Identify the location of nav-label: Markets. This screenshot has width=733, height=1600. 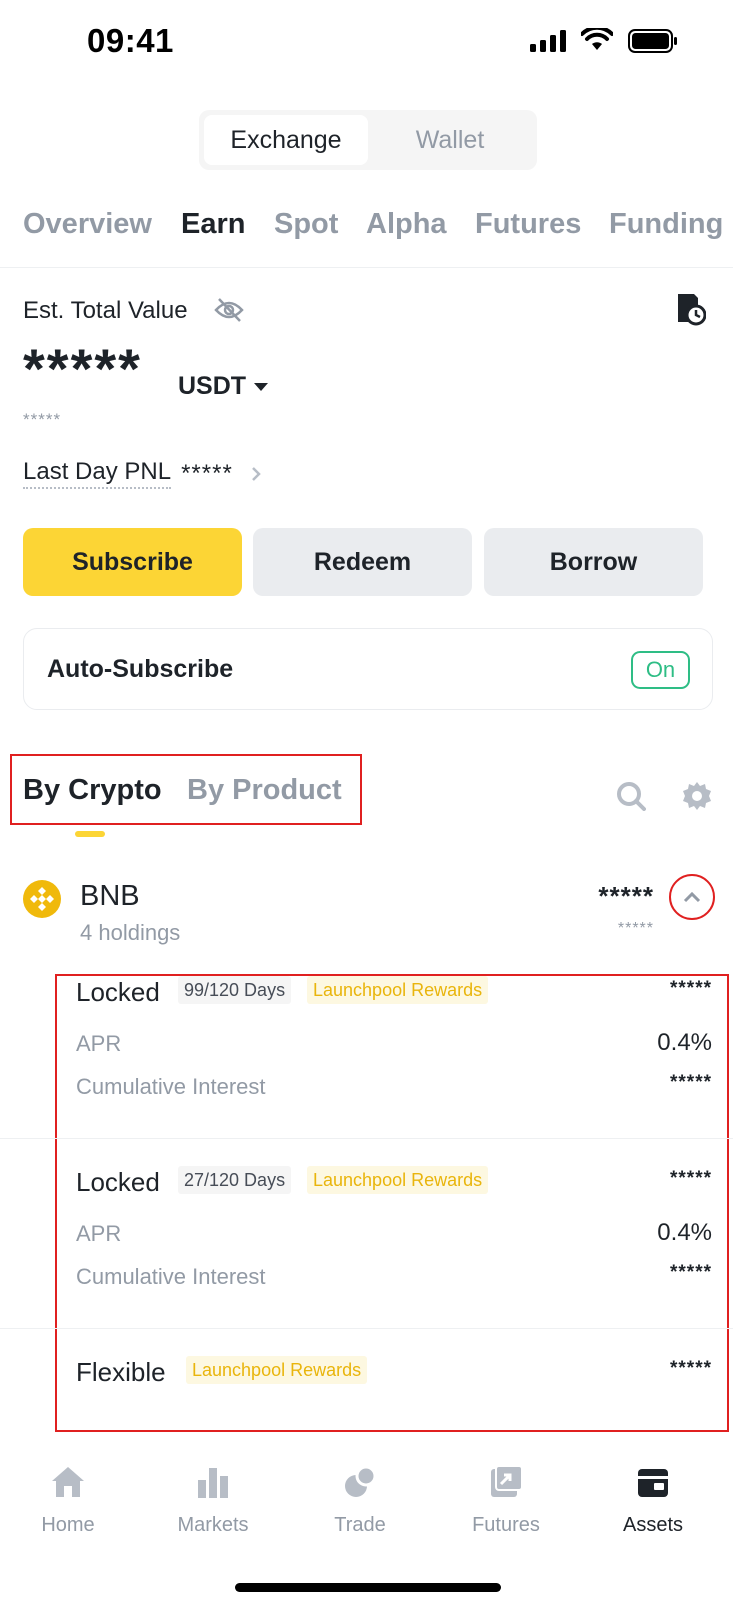
(213, 1525).